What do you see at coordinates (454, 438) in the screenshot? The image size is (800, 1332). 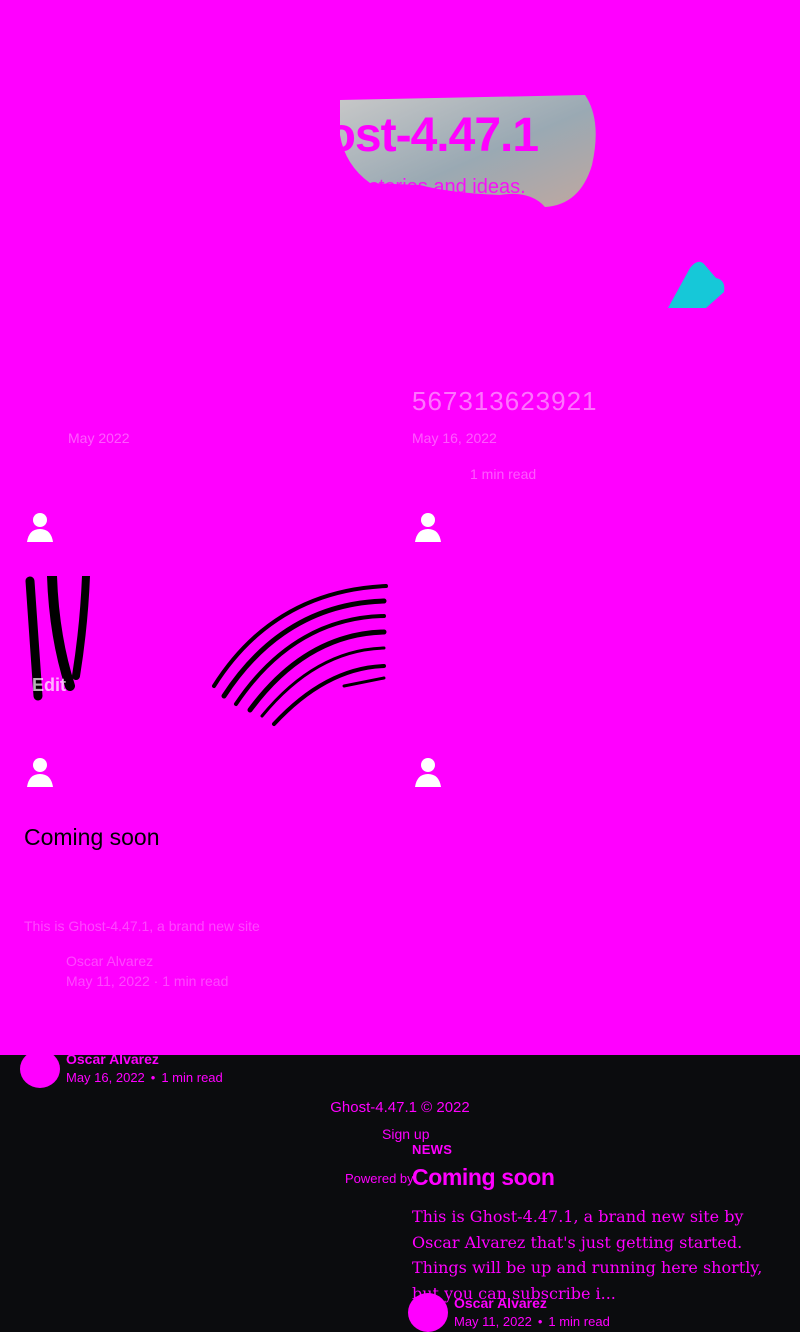 I see `post-meta-faint: May 16, 2022` at bounding box center [454, 438].